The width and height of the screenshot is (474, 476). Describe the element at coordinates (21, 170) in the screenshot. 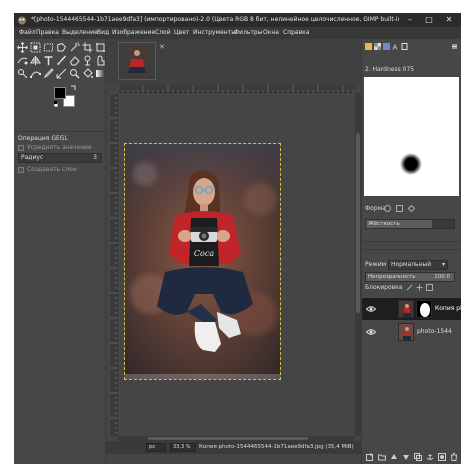

I see `create-layers-checkbox` at that location.